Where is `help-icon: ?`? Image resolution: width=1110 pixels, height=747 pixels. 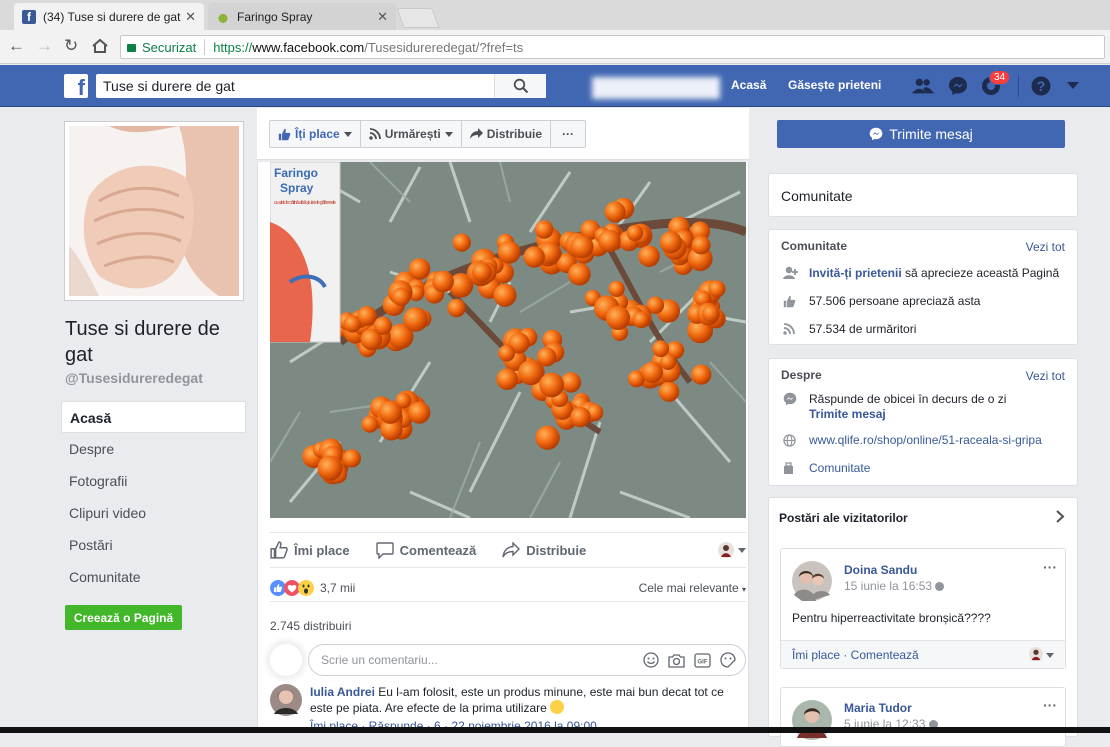 help-icon: ? is located at coordinates (1041, 86).